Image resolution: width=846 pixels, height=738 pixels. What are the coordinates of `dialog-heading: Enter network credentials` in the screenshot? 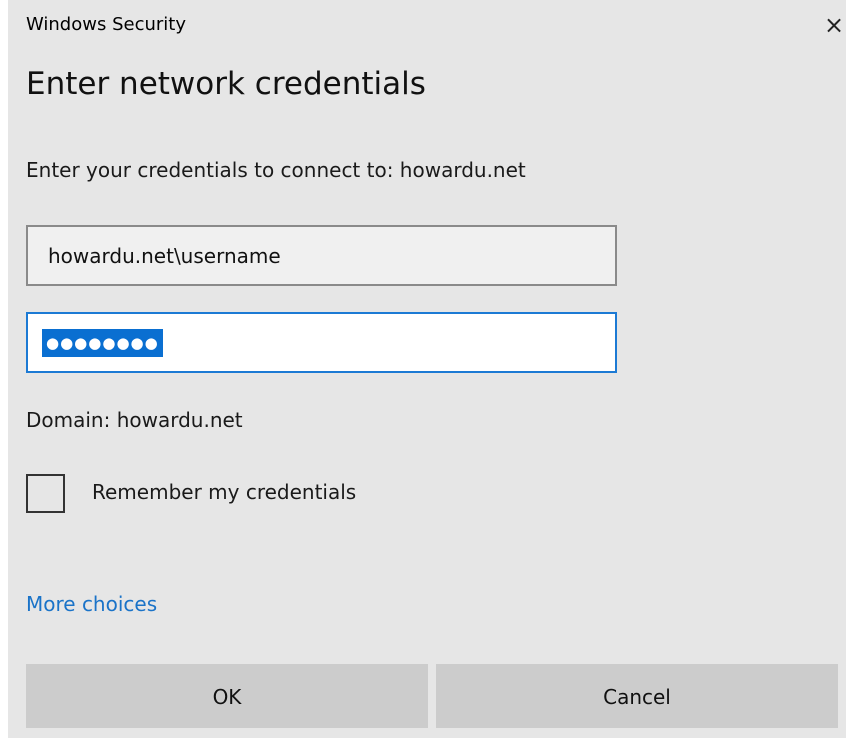 It's located at (226, 84).